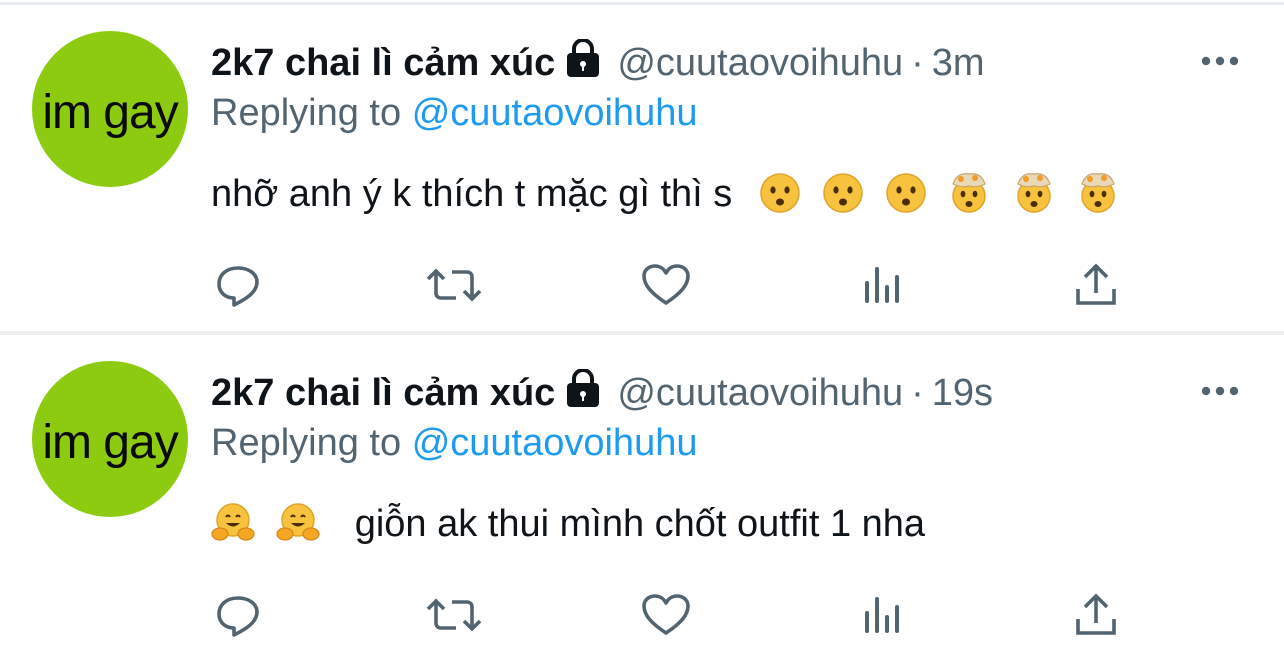 The width and height of the screenshot is (1284, 663). I want to click on tweet-text: nhỡ anh ý k thích t mặc gì thì s, so click(670, 198).